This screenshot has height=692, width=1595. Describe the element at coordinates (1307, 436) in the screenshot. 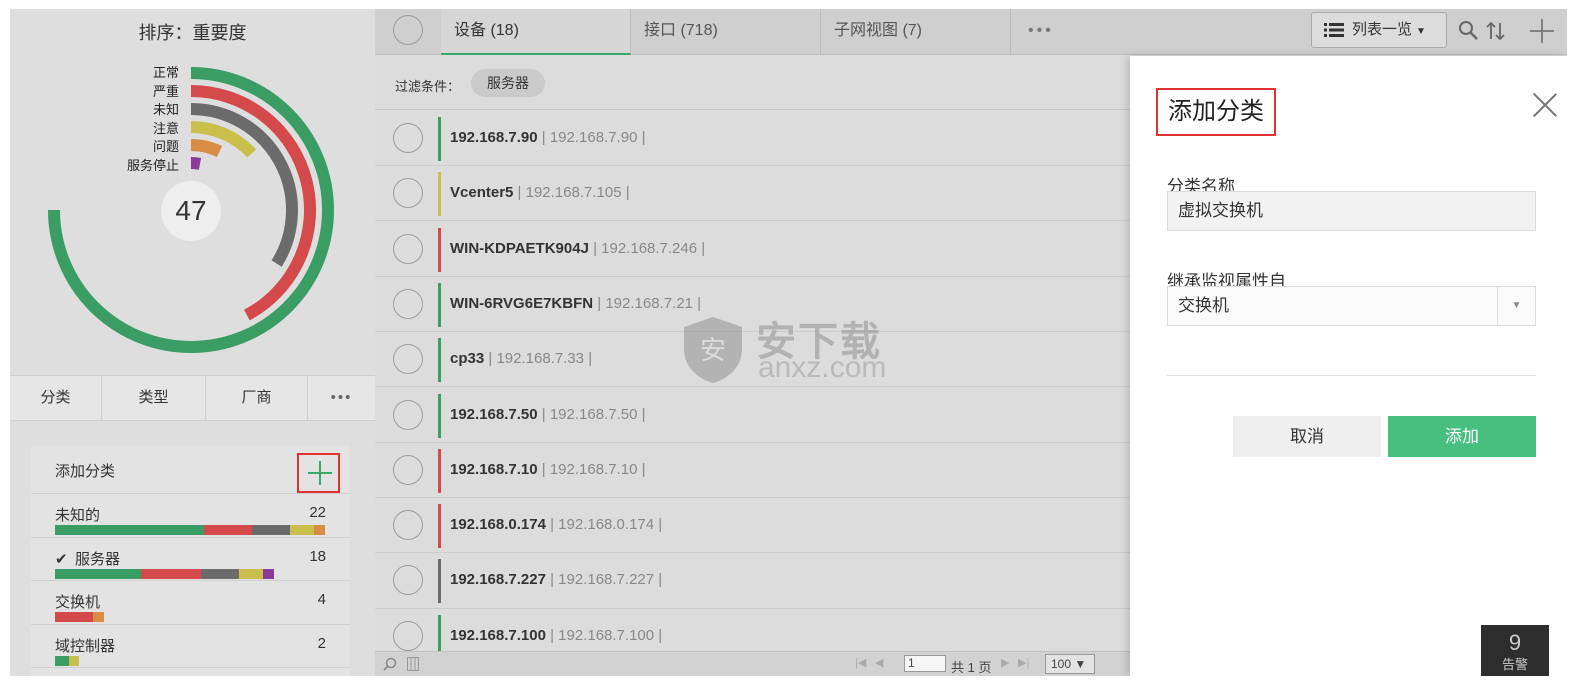

I see `cancel-button: 取消` at that location.